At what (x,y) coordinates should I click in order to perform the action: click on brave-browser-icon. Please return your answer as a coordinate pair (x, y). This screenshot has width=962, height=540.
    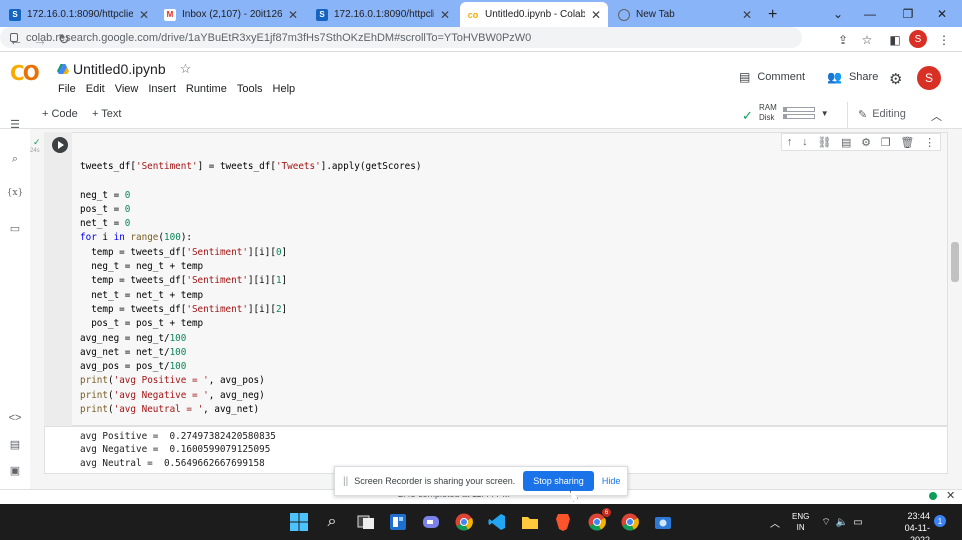
    Looking at the image, I should click on (563, 522).